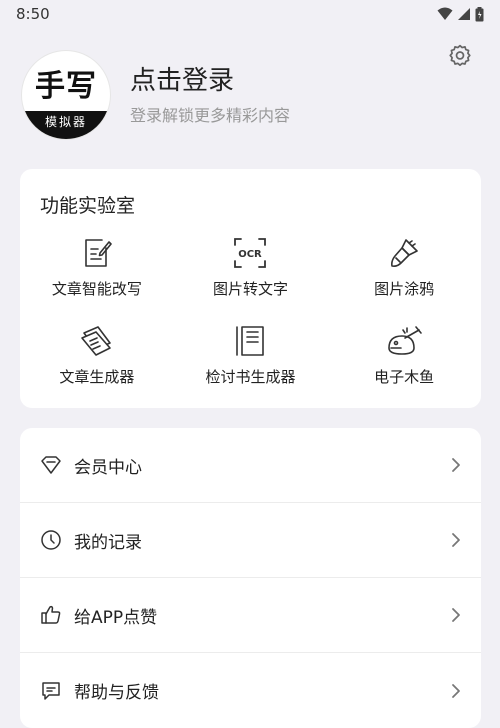 This screenshot has width=500, height=728. Describe the element at coordinates (51, 465) in the screenshot. I see `diamond-icon` at that location.